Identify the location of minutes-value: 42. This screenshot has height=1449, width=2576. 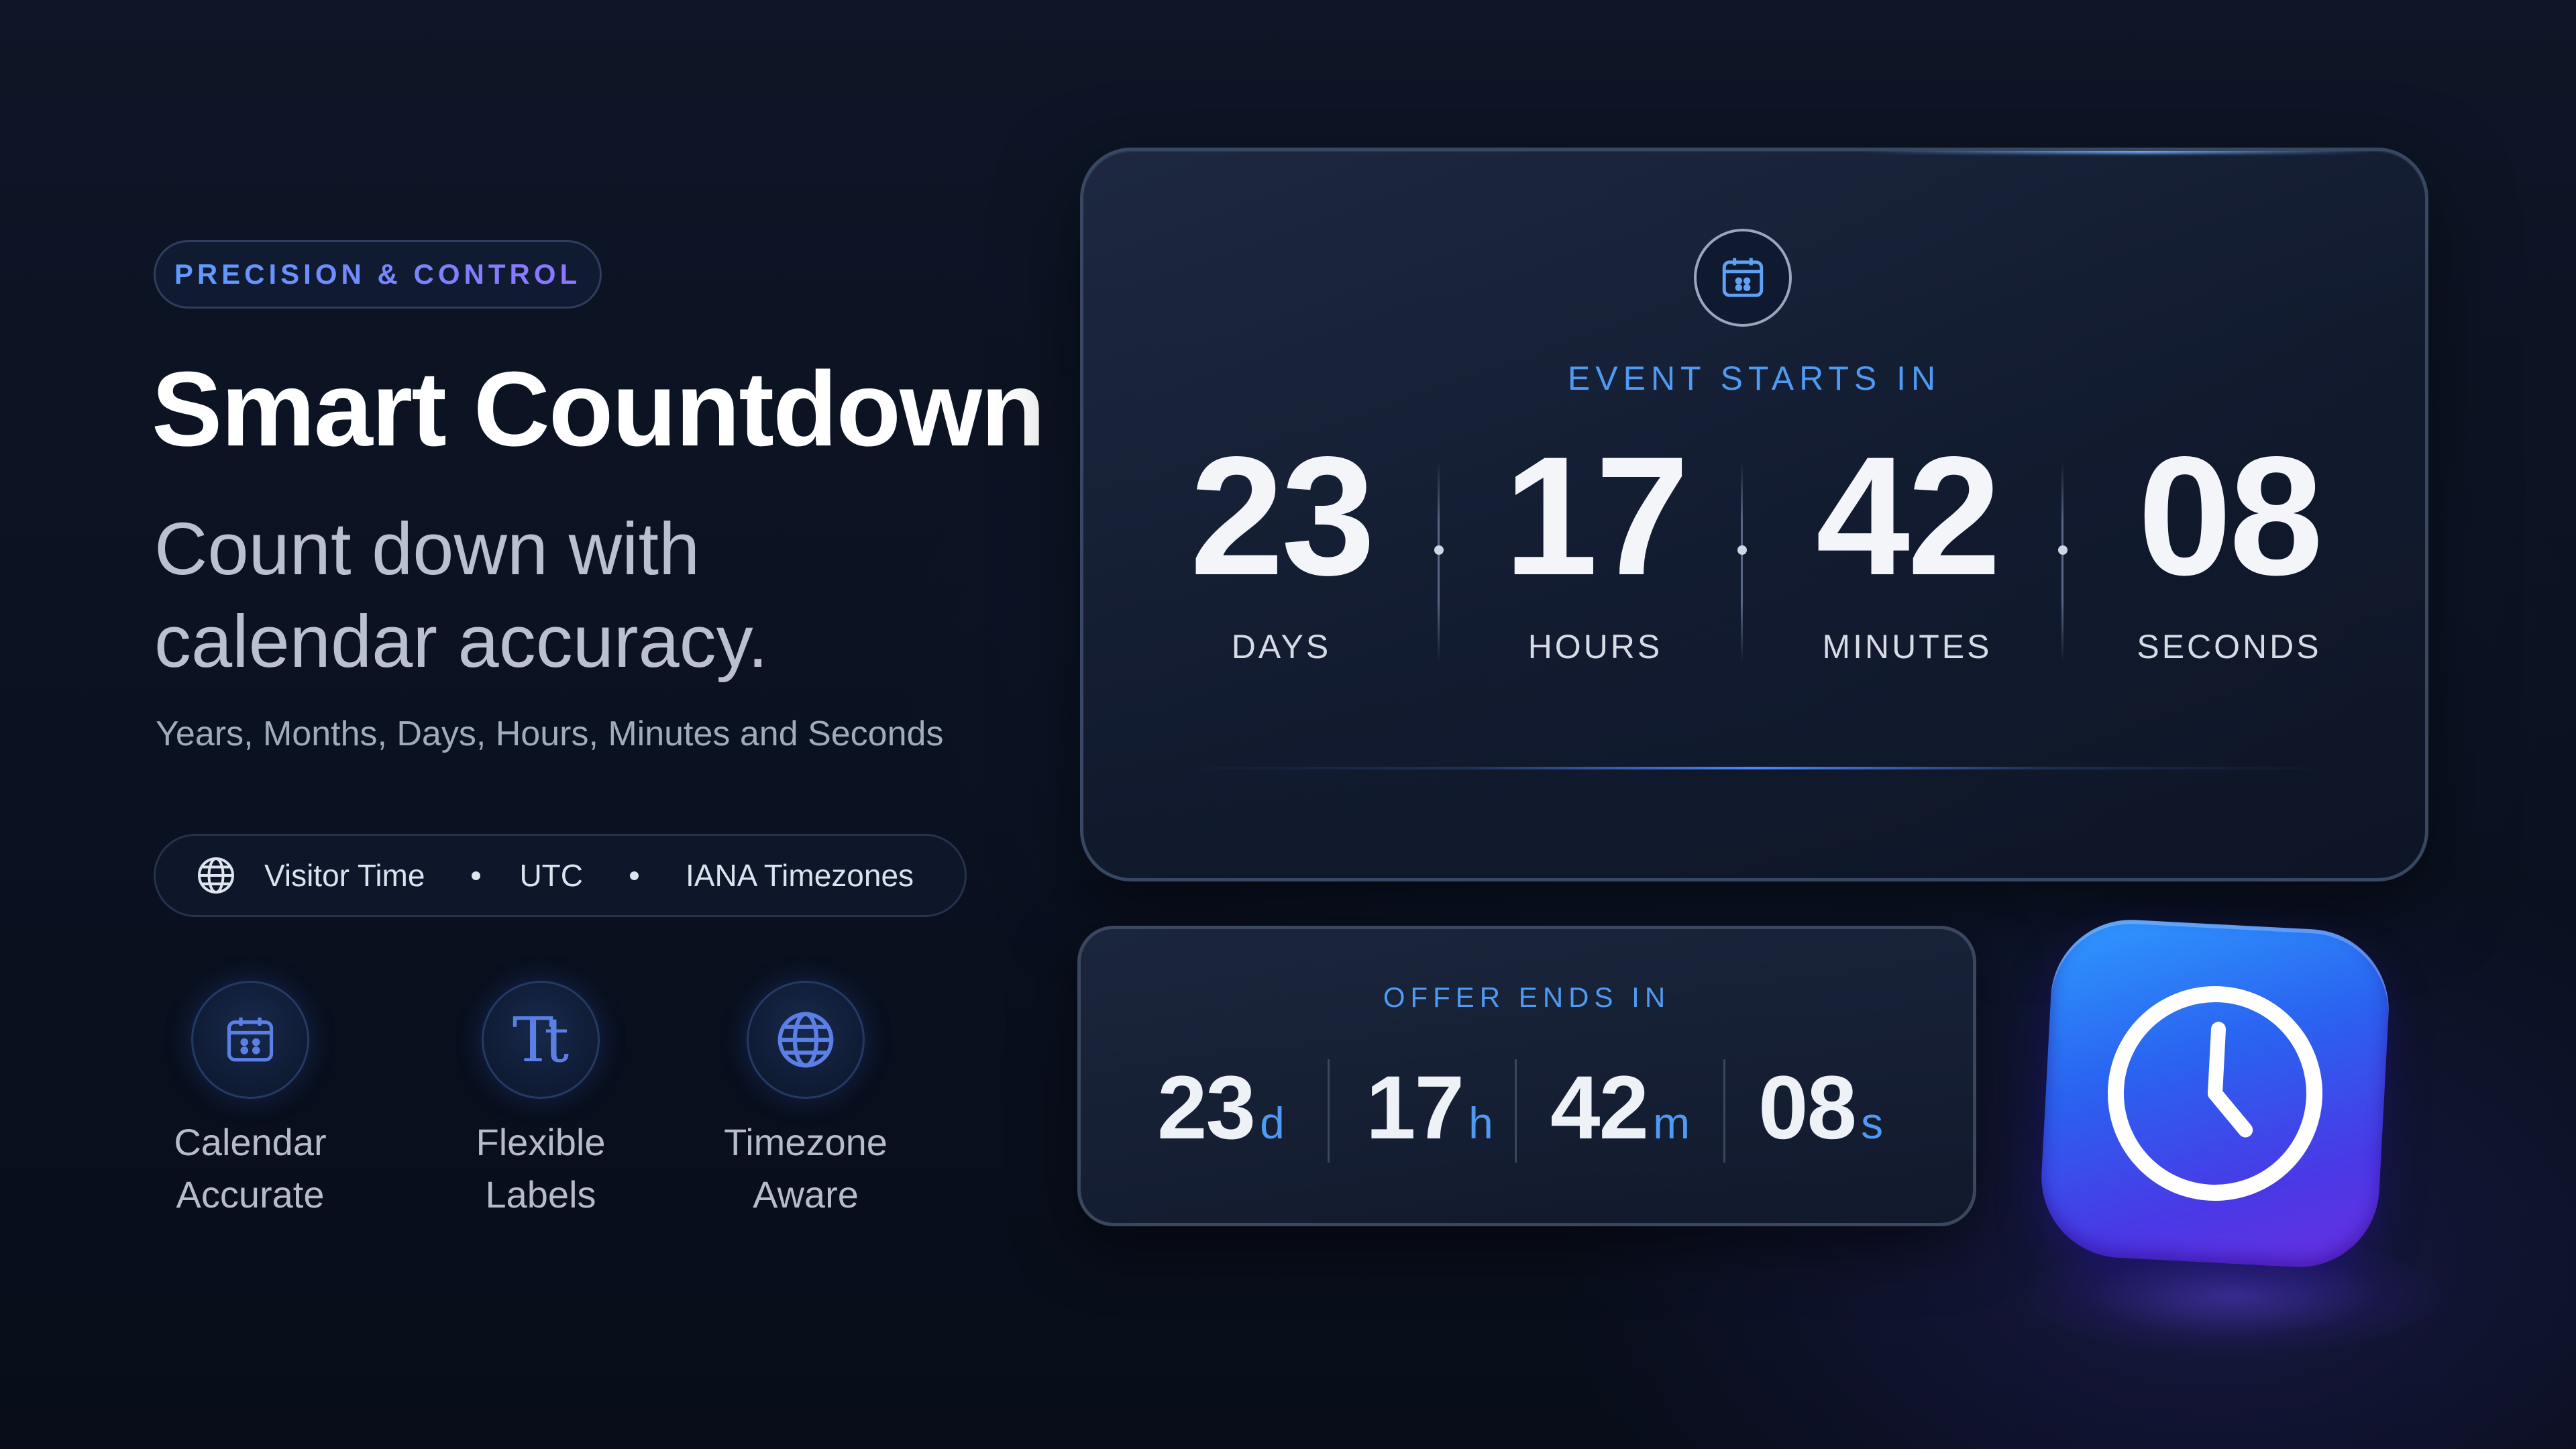
(1908, 516).